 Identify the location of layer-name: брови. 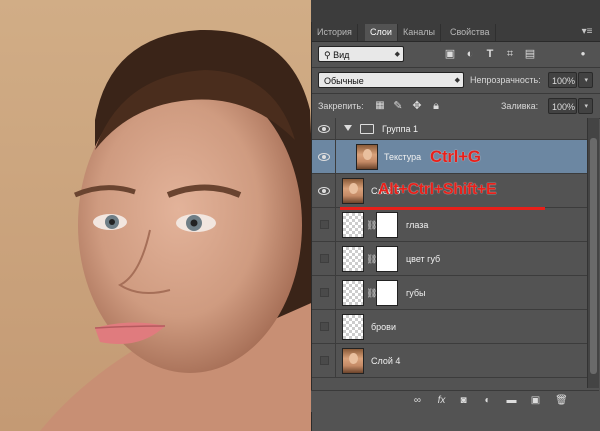
(383, 327).